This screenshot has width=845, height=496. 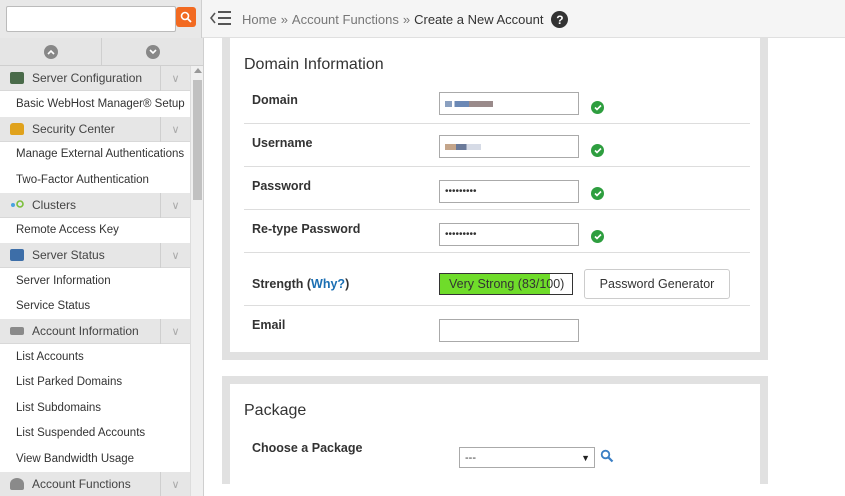 I want to click on password-strength-meter: Very Strong (83/100), so click(x=506, y=284).